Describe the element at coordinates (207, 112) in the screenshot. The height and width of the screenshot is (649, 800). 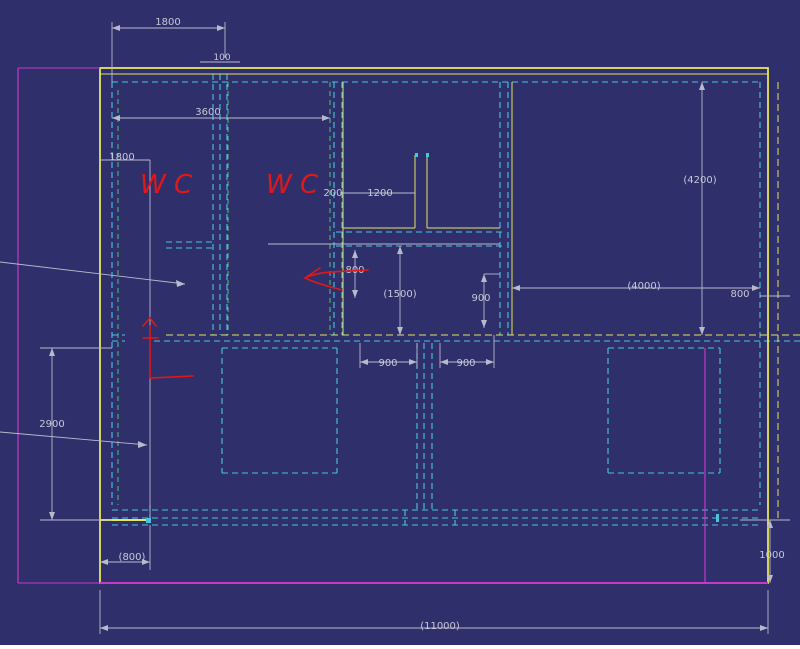
I see `dim-3600: 3600` at that location.